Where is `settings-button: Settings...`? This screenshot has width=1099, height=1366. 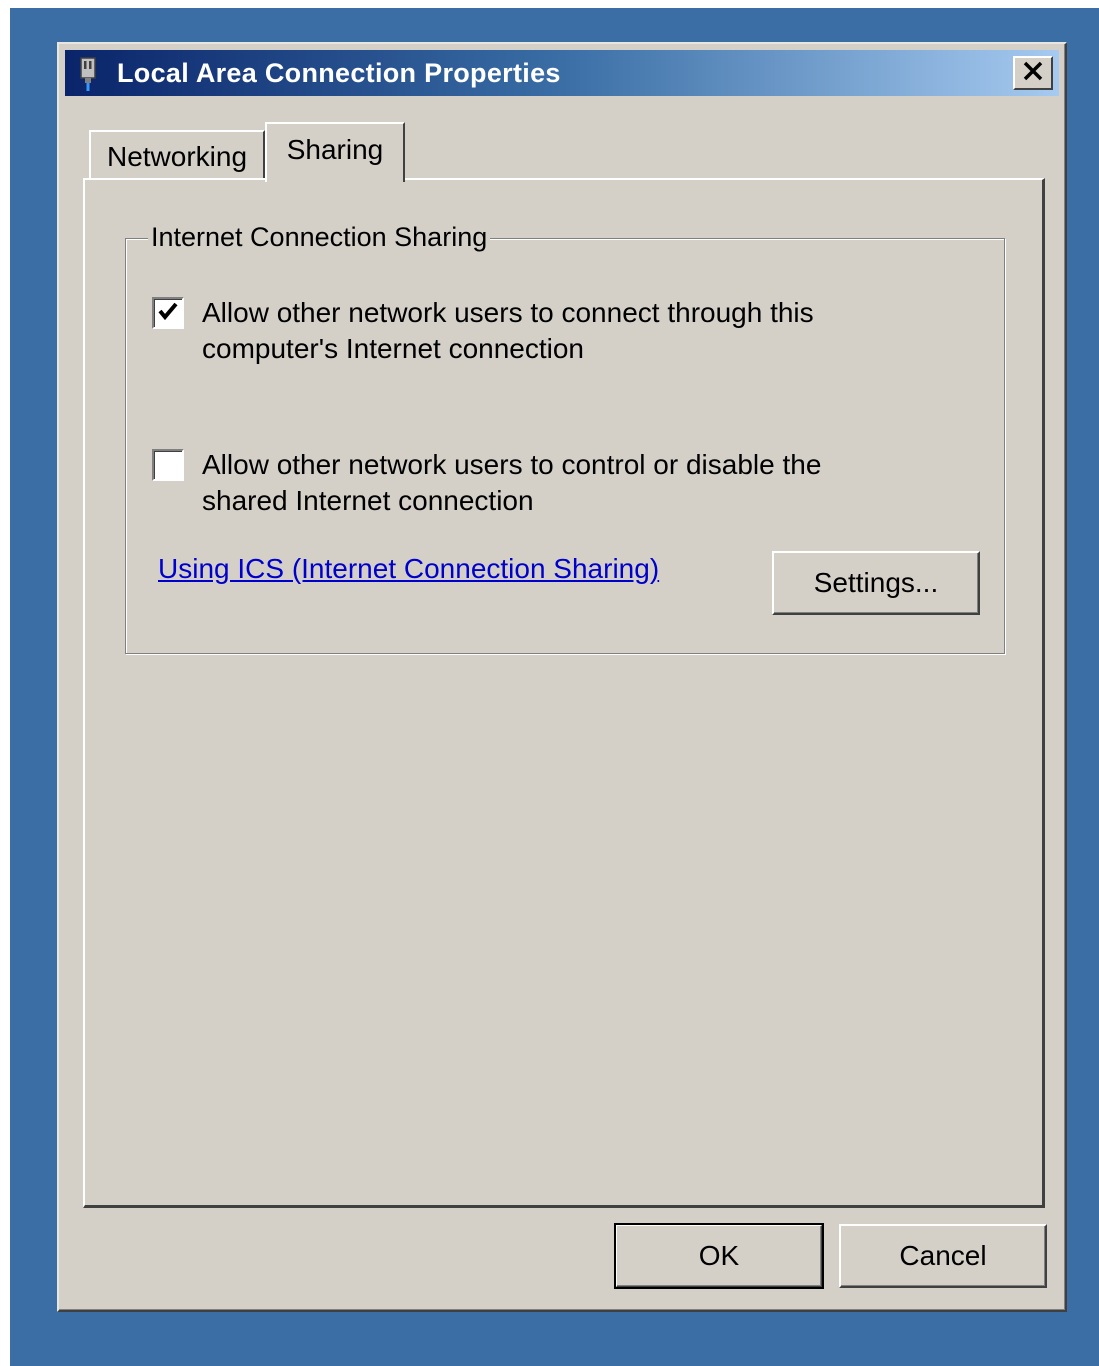 settings-button: Settings... is located at coordinates (876, 583).